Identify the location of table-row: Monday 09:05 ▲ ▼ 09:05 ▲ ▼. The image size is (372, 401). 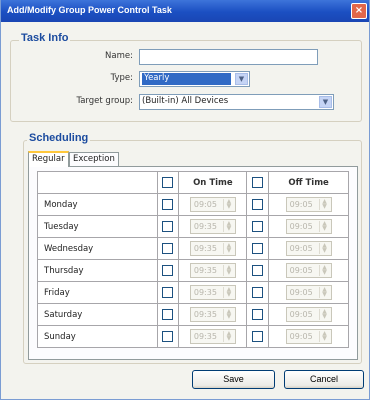
(193, 204).